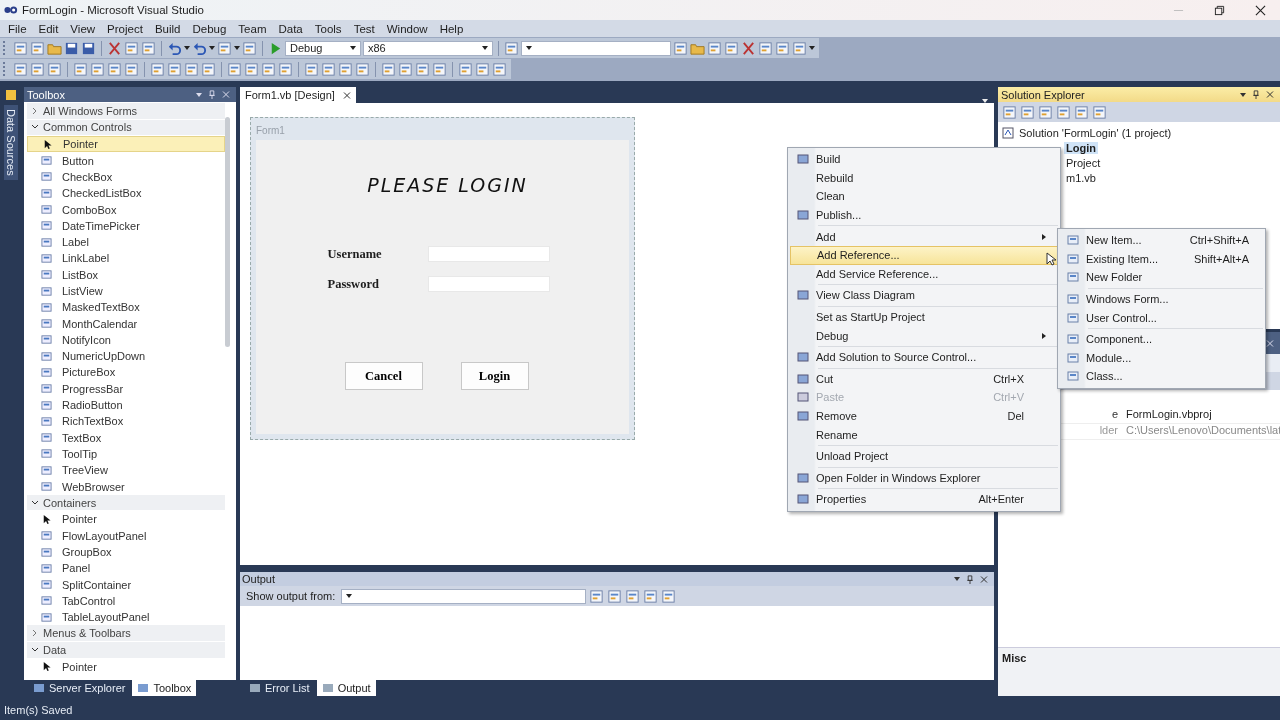  What do you see at coordinates (383, 376) in the screenshot?
I see `form-button: Cancel` at bounding box center [383, 376].